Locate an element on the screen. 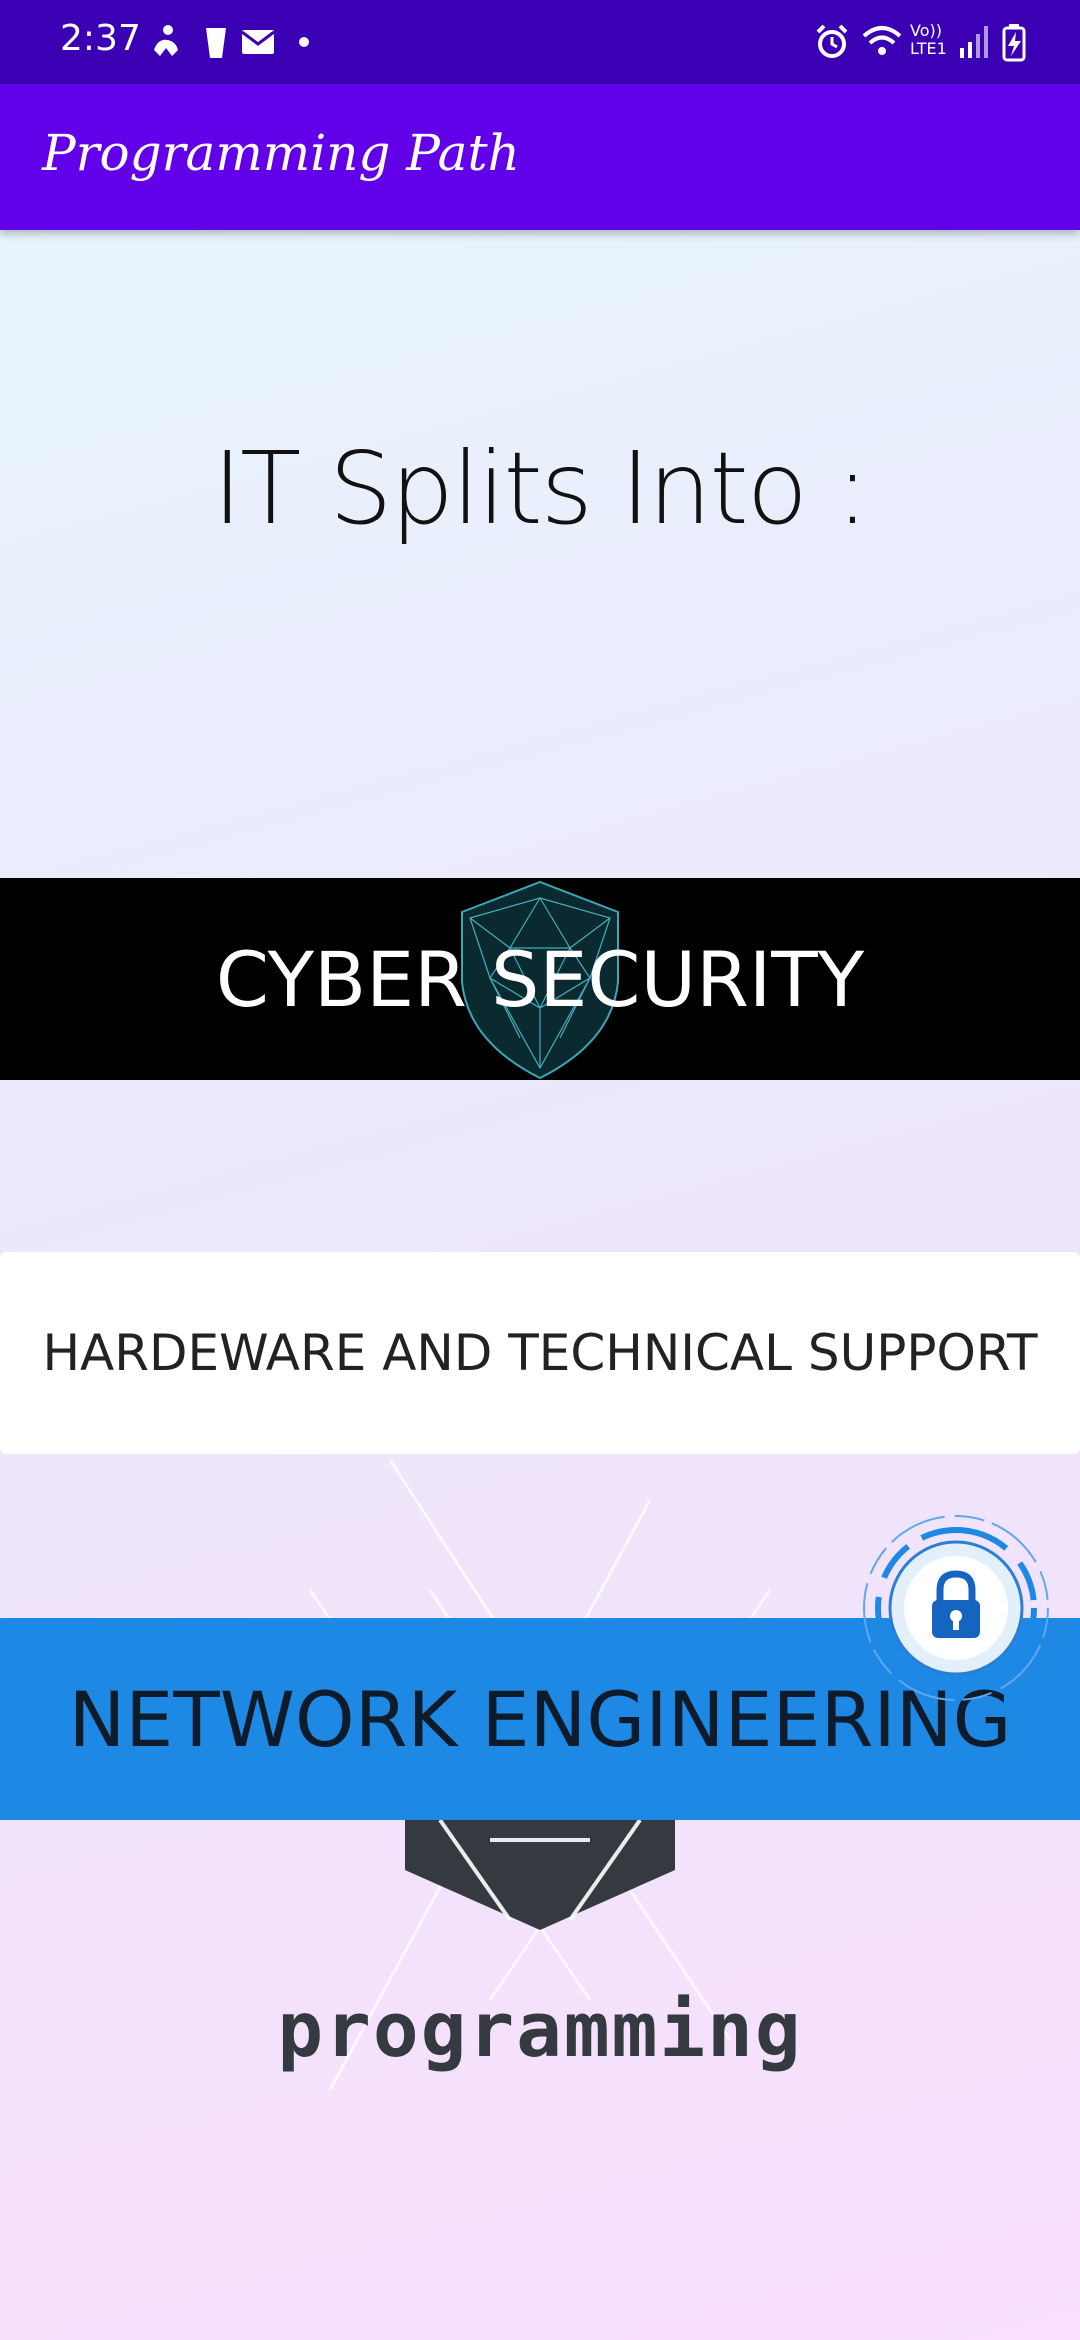  cyber-security-label: CYBER SECURITY is located at coordinates (540, 979).